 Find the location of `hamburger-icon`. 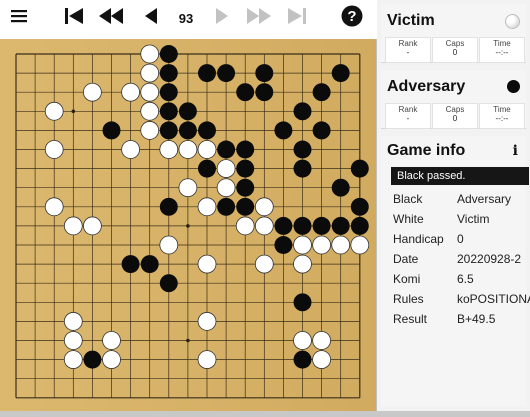

hamburger-icon is located at coordinates (19, 18).